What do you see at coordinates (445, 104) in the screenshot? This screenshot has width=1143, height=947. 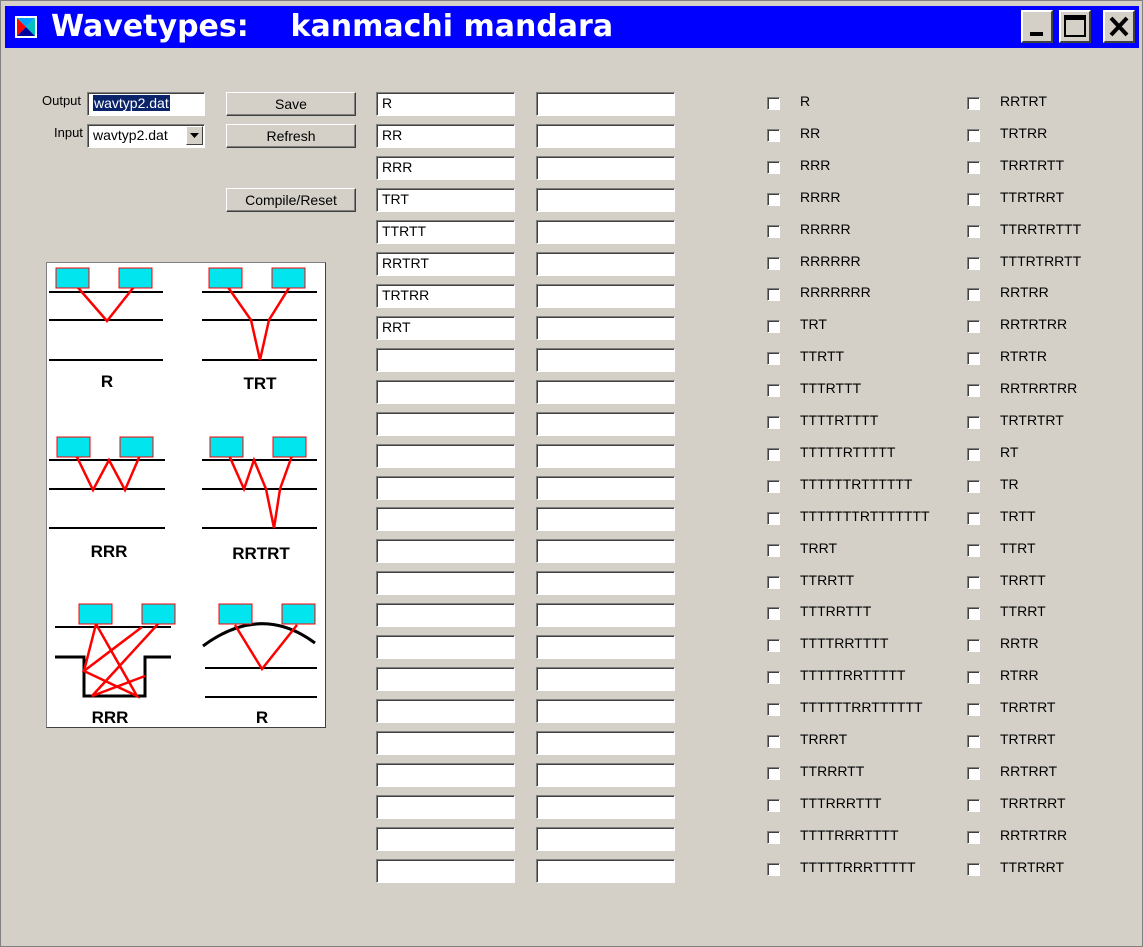 I see `wavetype-field-a: R` at bounding box center [445, 104].